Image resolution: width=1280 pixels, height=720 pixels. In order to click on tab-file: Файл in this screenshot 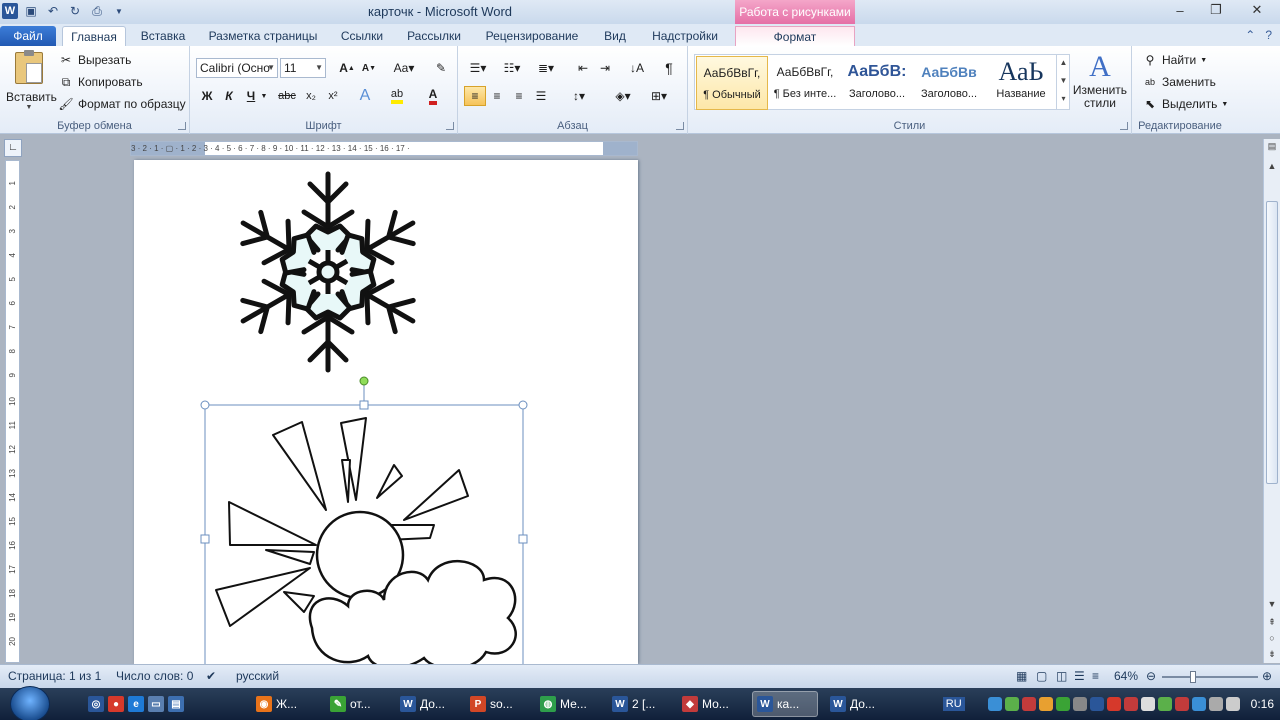, I will do `click(28, 36)`.